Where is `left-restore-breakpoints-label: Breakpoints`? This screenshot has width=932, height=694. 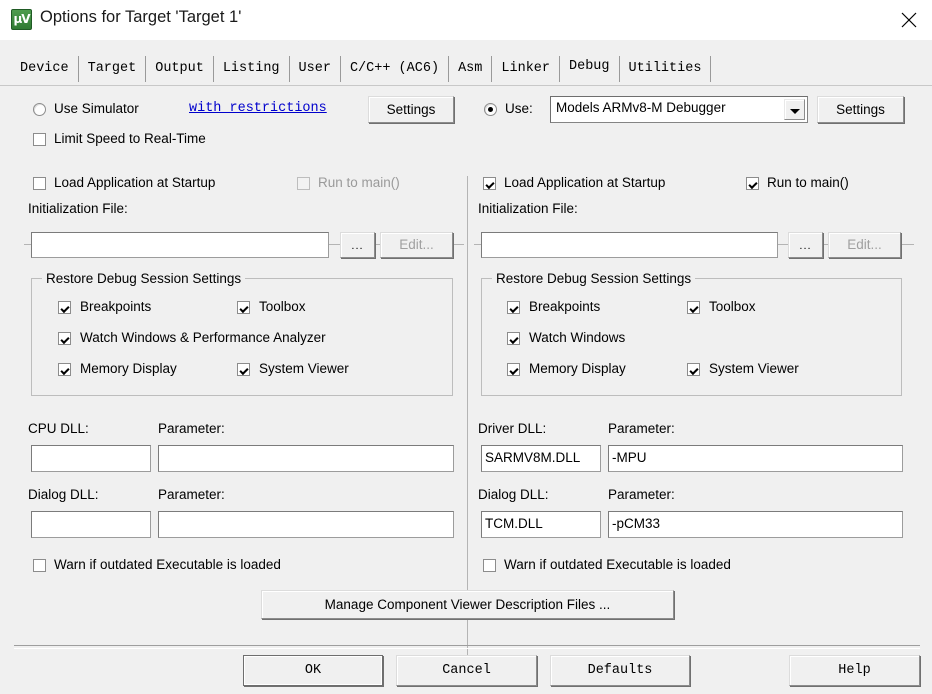 left-restore-breakpoints-label: Breakpoints is located at coordinates (116, 306).